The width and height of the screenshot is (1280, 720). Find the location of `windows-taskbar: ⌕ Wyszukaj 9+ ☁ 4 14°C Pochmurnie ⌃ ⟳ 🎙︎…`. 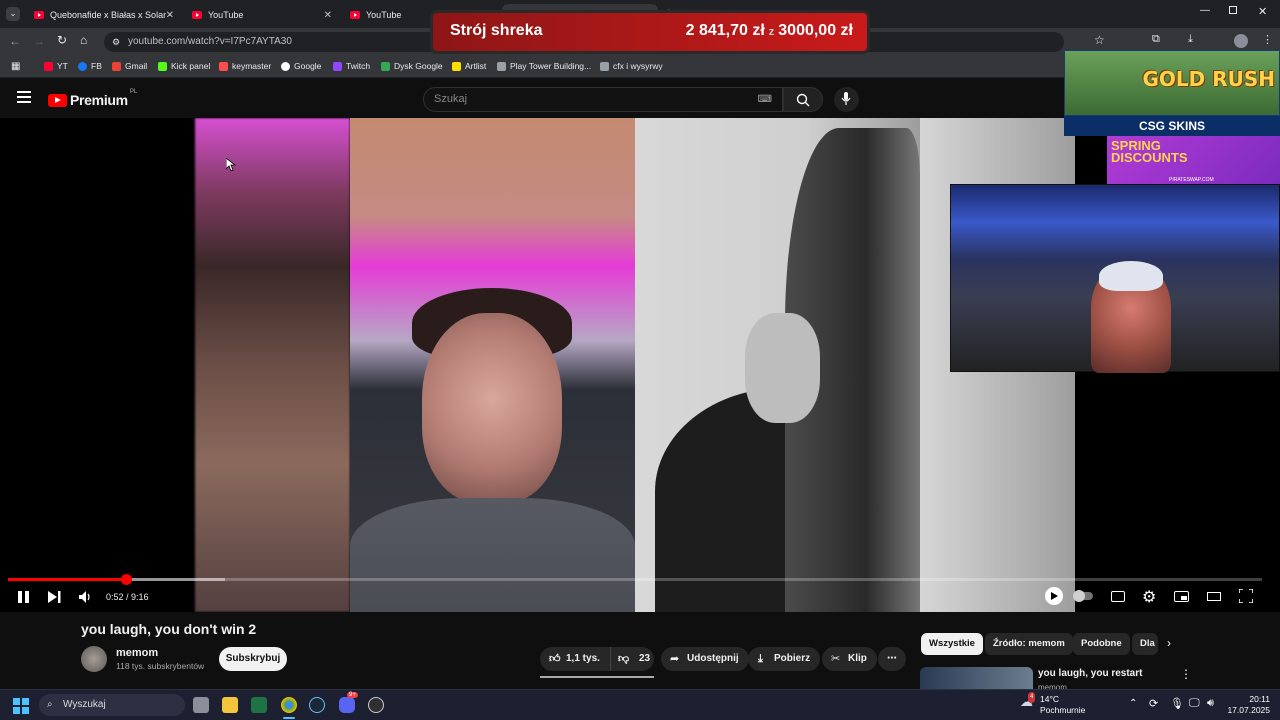

windows-taskbar: ⌕ Wyszukaj 9+ ☁ 4 14°C Pochmurnie ⌃ ⟳ 🎙︎… is located at coordinates (640, 704).